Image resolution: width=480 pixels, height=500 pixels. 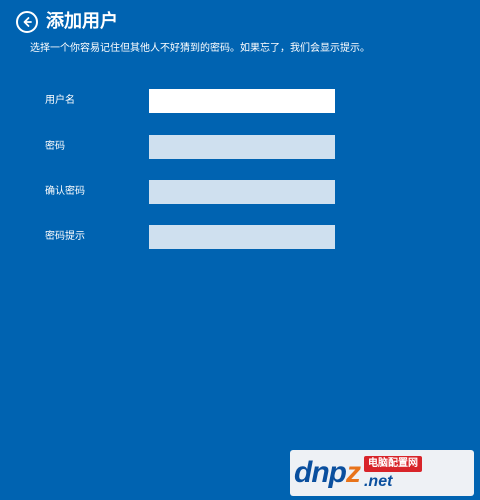 What do you see at coordinates (82, 21) in the screenshot?
I see `page-title: 添加用户` at bounding box center [82, 21].